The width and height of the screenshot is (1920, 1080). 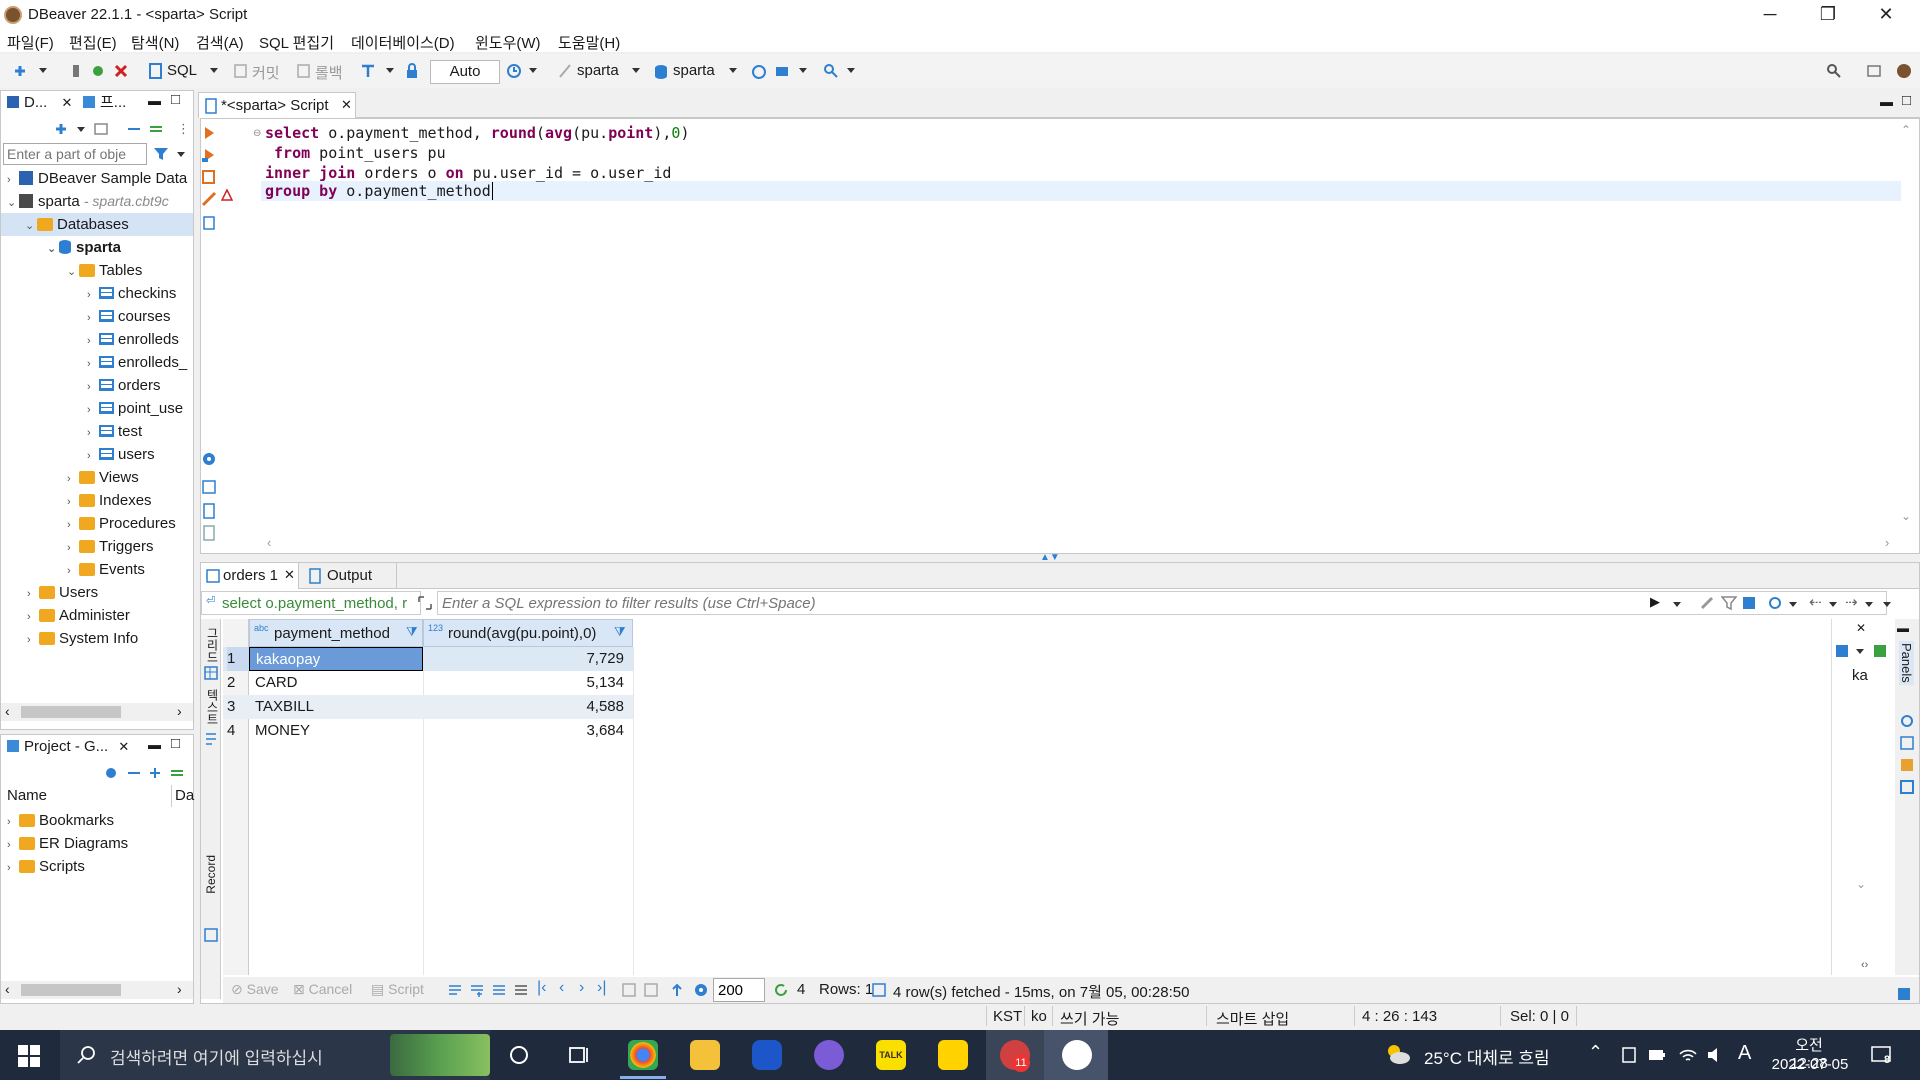 I want to click on fetch-next-icon, so click(x=651, y=990).